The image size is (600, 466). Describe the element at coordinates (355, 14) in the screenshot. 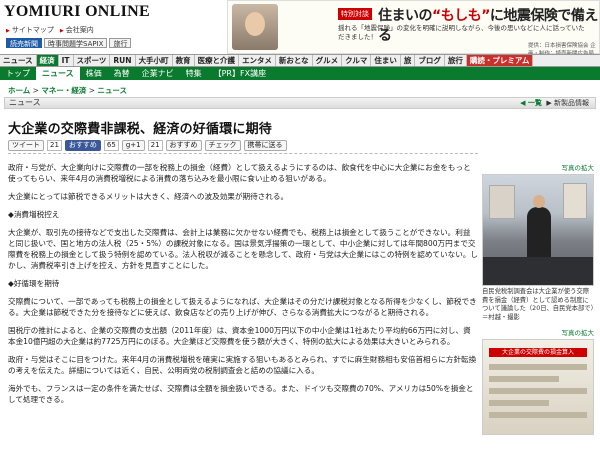

I see `ad-tag: 特別対談` at that location.